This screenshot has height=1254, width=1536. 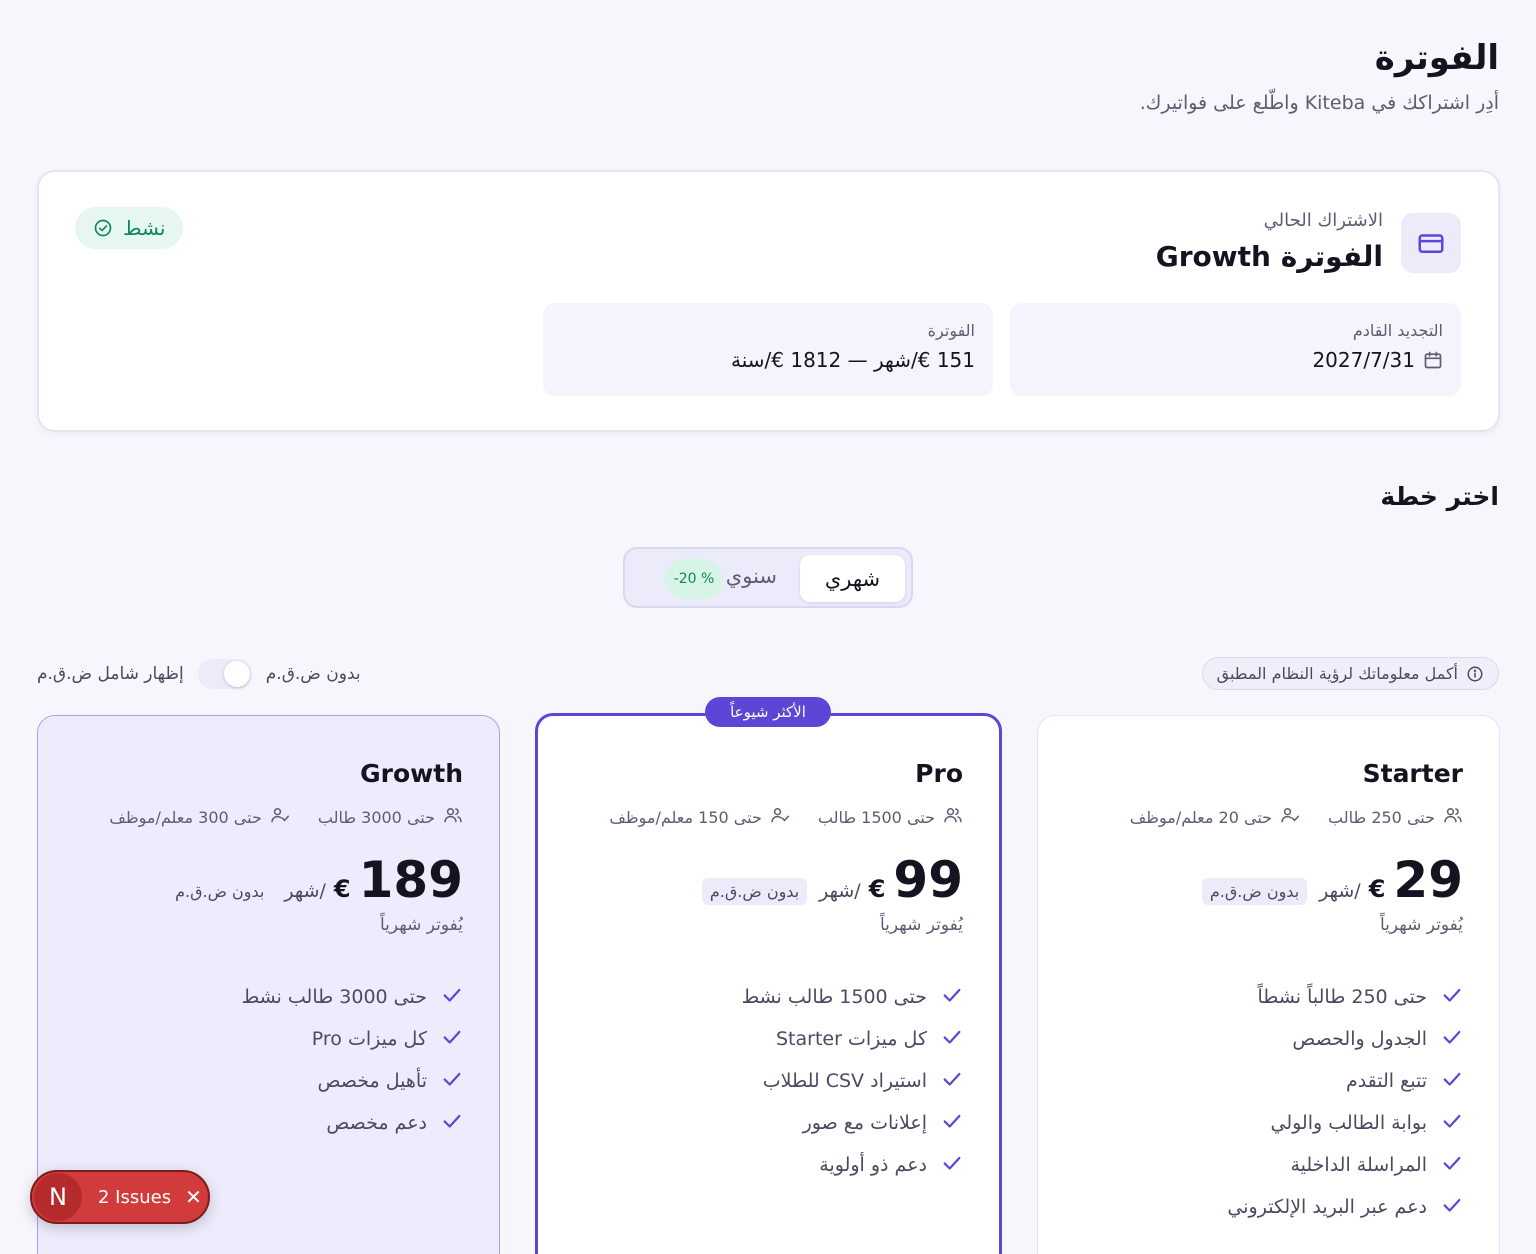 I want to click on plan-name: Pro, so click(x=939, y=773).